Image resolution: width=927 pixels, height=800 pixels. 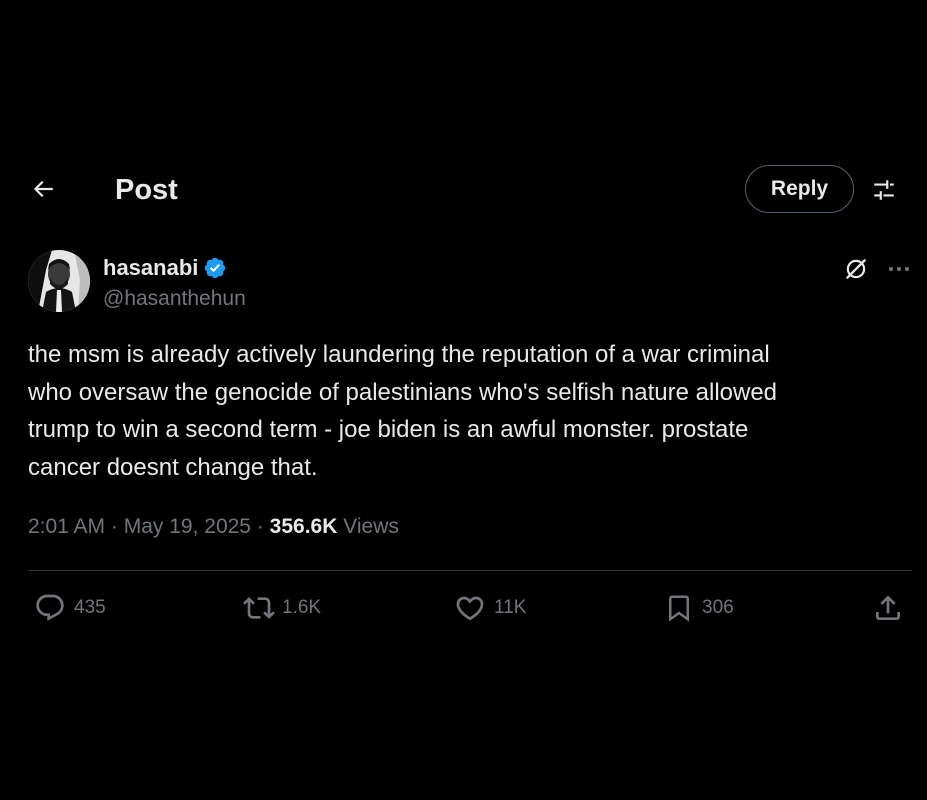 What do you see at coordinates (368, 526) in the screenshot?
I see `views-label: Views` at bounding box center [368, 526].